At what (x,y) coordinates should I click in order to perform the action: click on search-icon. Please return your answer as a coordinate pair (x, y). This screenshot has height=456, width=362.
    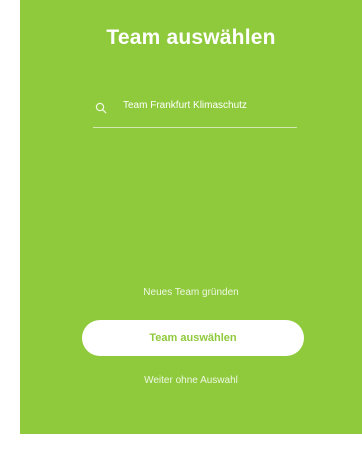
    Looking at the image, I should click on (101, 107).